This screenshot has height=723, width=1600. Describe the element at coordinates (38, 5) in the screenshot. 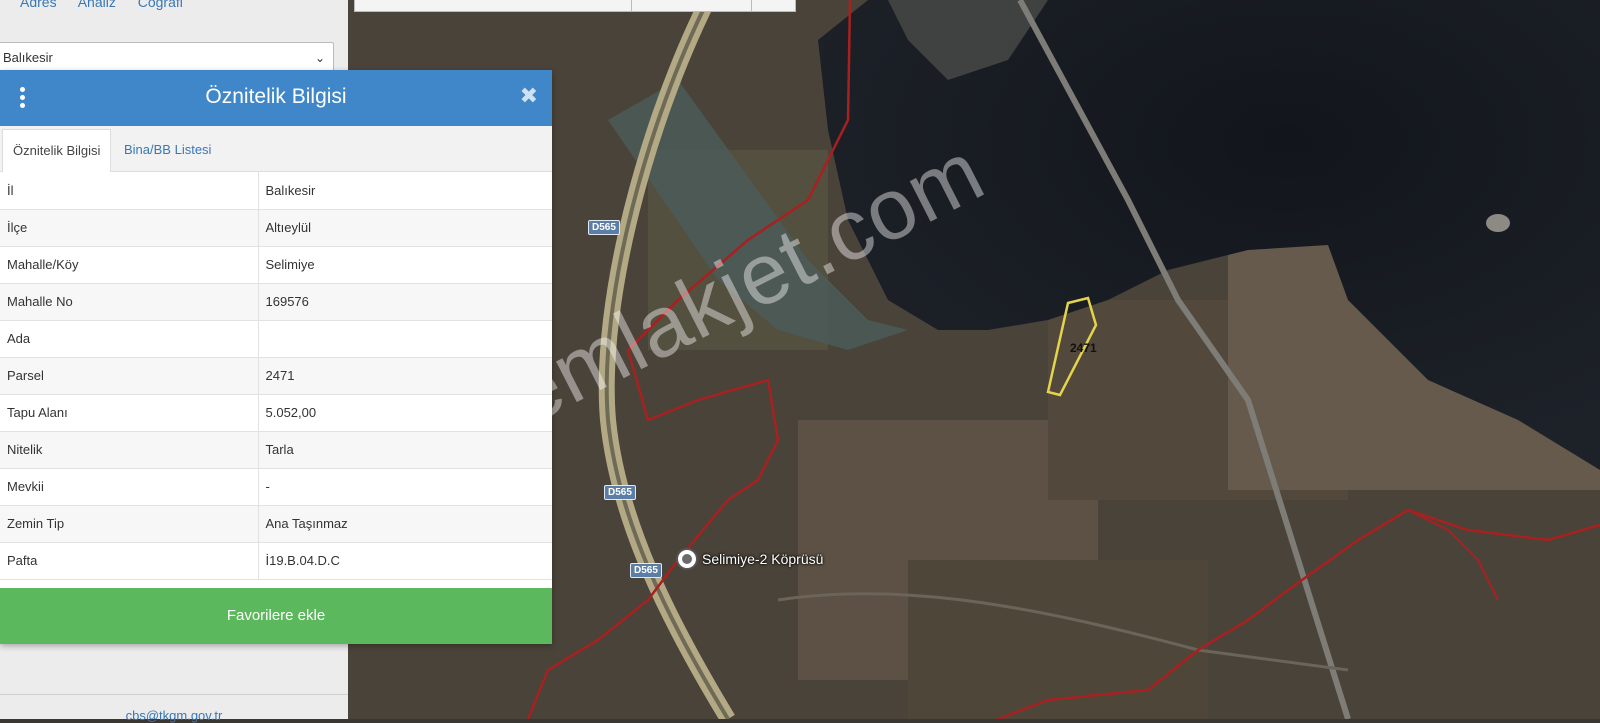

I see `link-adres: Adres` at that location.